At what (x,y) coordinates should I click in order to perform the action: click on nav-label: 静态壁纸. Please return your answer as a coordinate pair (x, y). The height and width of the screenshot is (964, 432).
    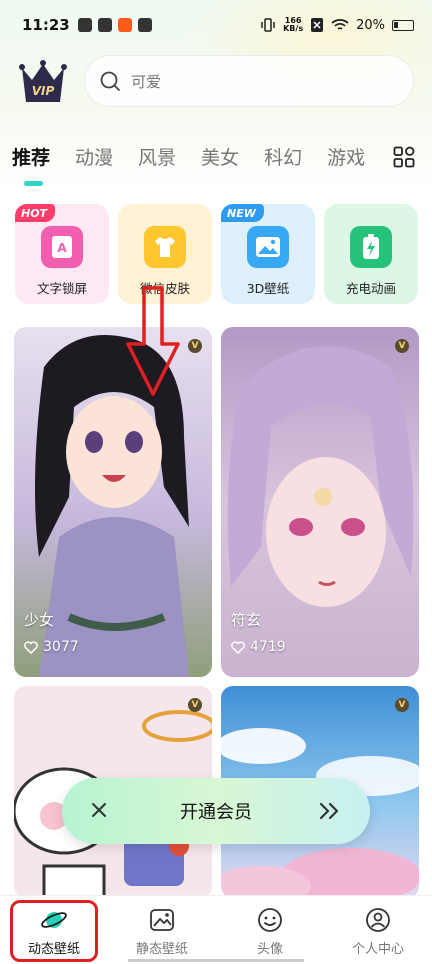
    Looking at the image, I should click on (161, 949).